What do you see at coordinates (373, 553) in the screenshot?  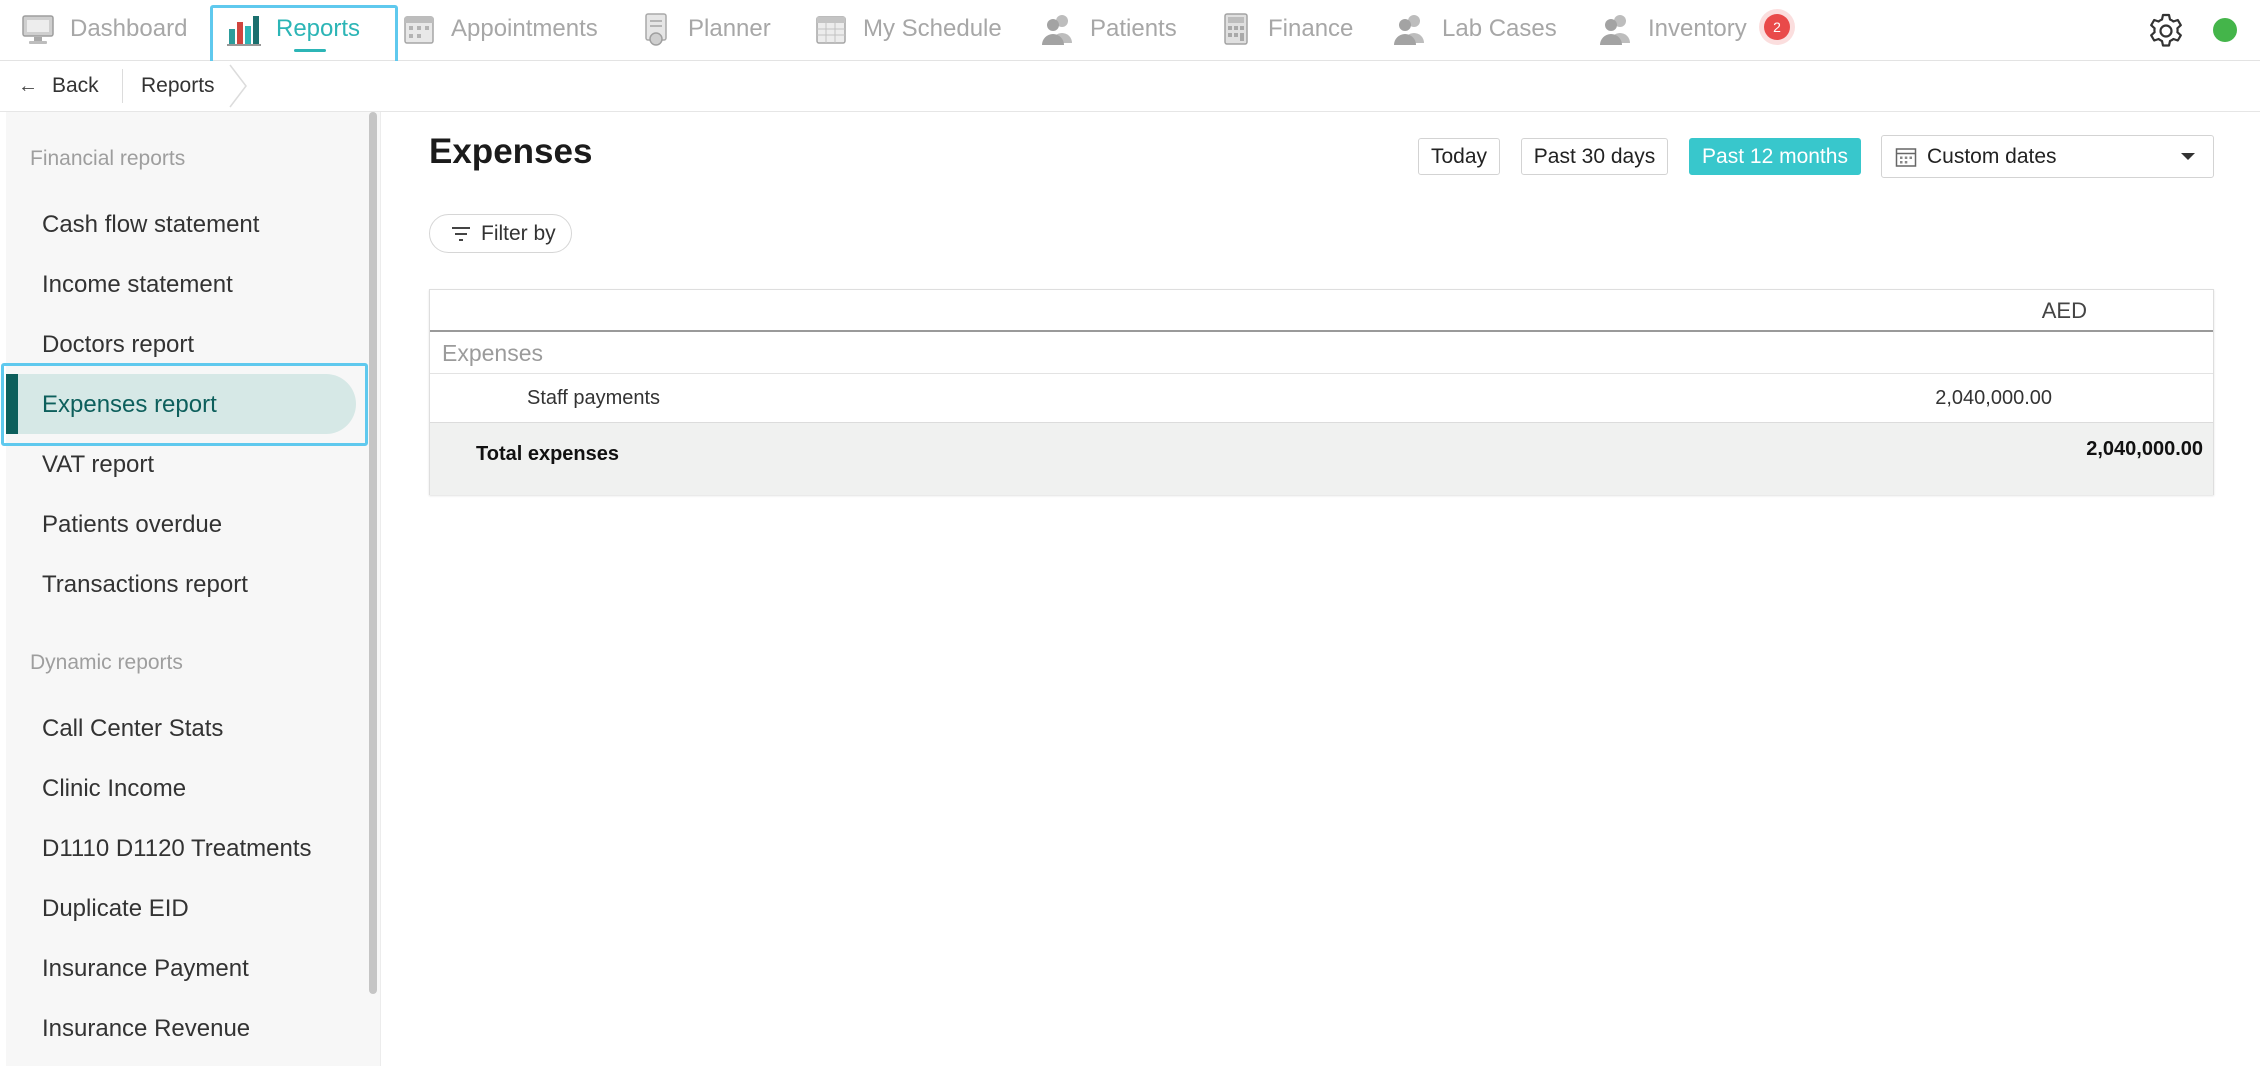 I see `sidebar-scrollbar` at bounding box center [373, 553].